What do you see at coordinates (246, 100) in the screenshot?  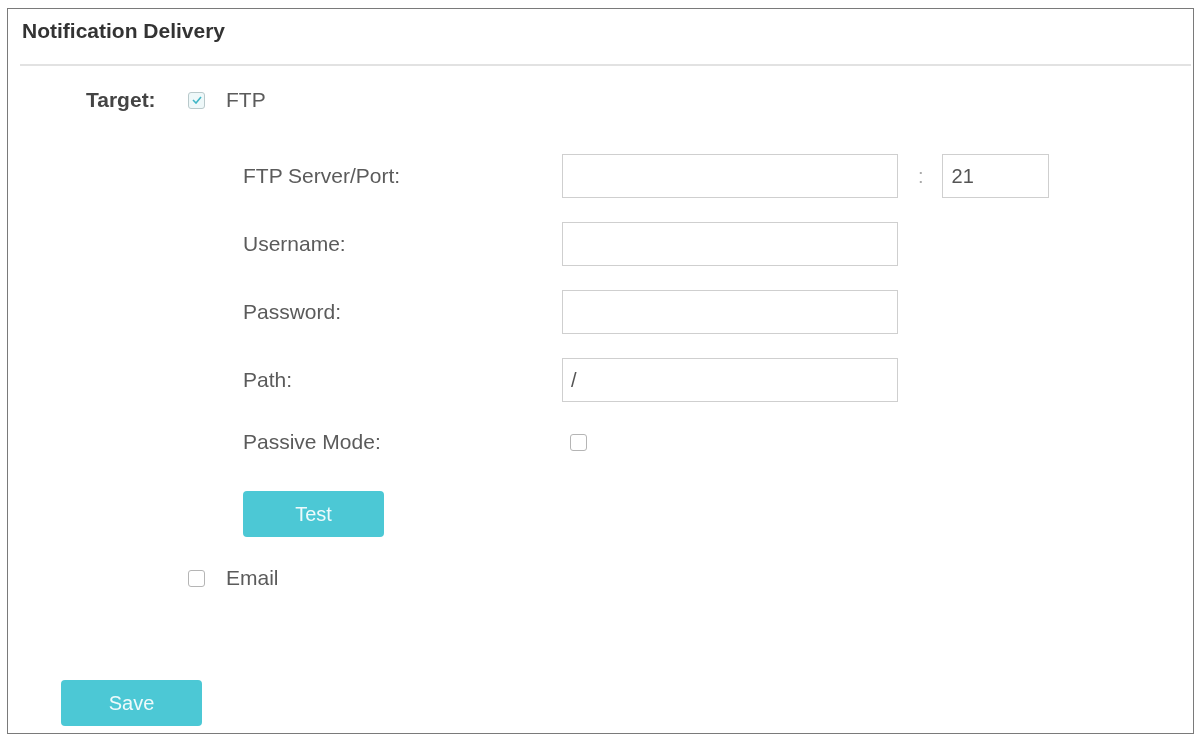 I see `option-label: FTP` at bounding box center [246, 100].